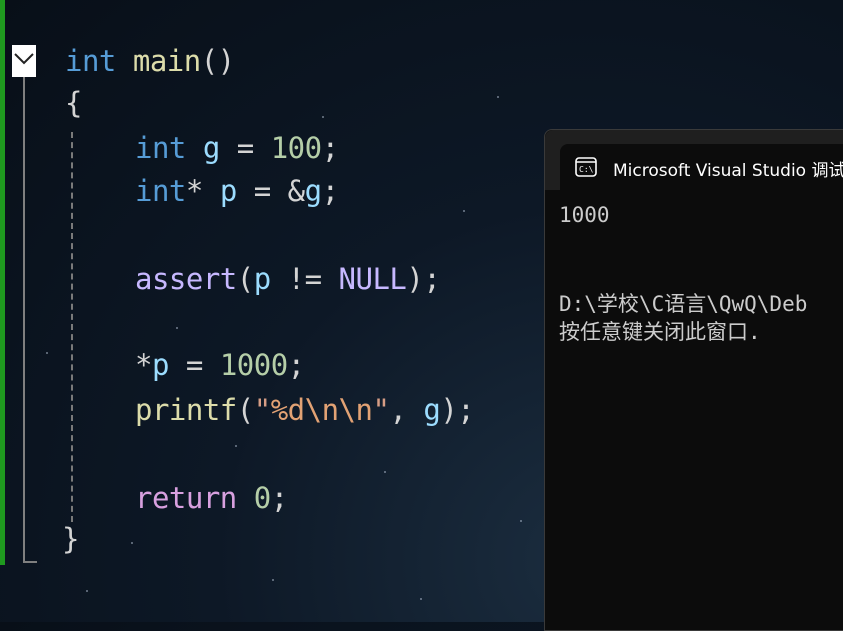  What do you see at coordinates (253, 365) in the screenshot?
I see `code-token: 1000` at bounding box center [253, 365].